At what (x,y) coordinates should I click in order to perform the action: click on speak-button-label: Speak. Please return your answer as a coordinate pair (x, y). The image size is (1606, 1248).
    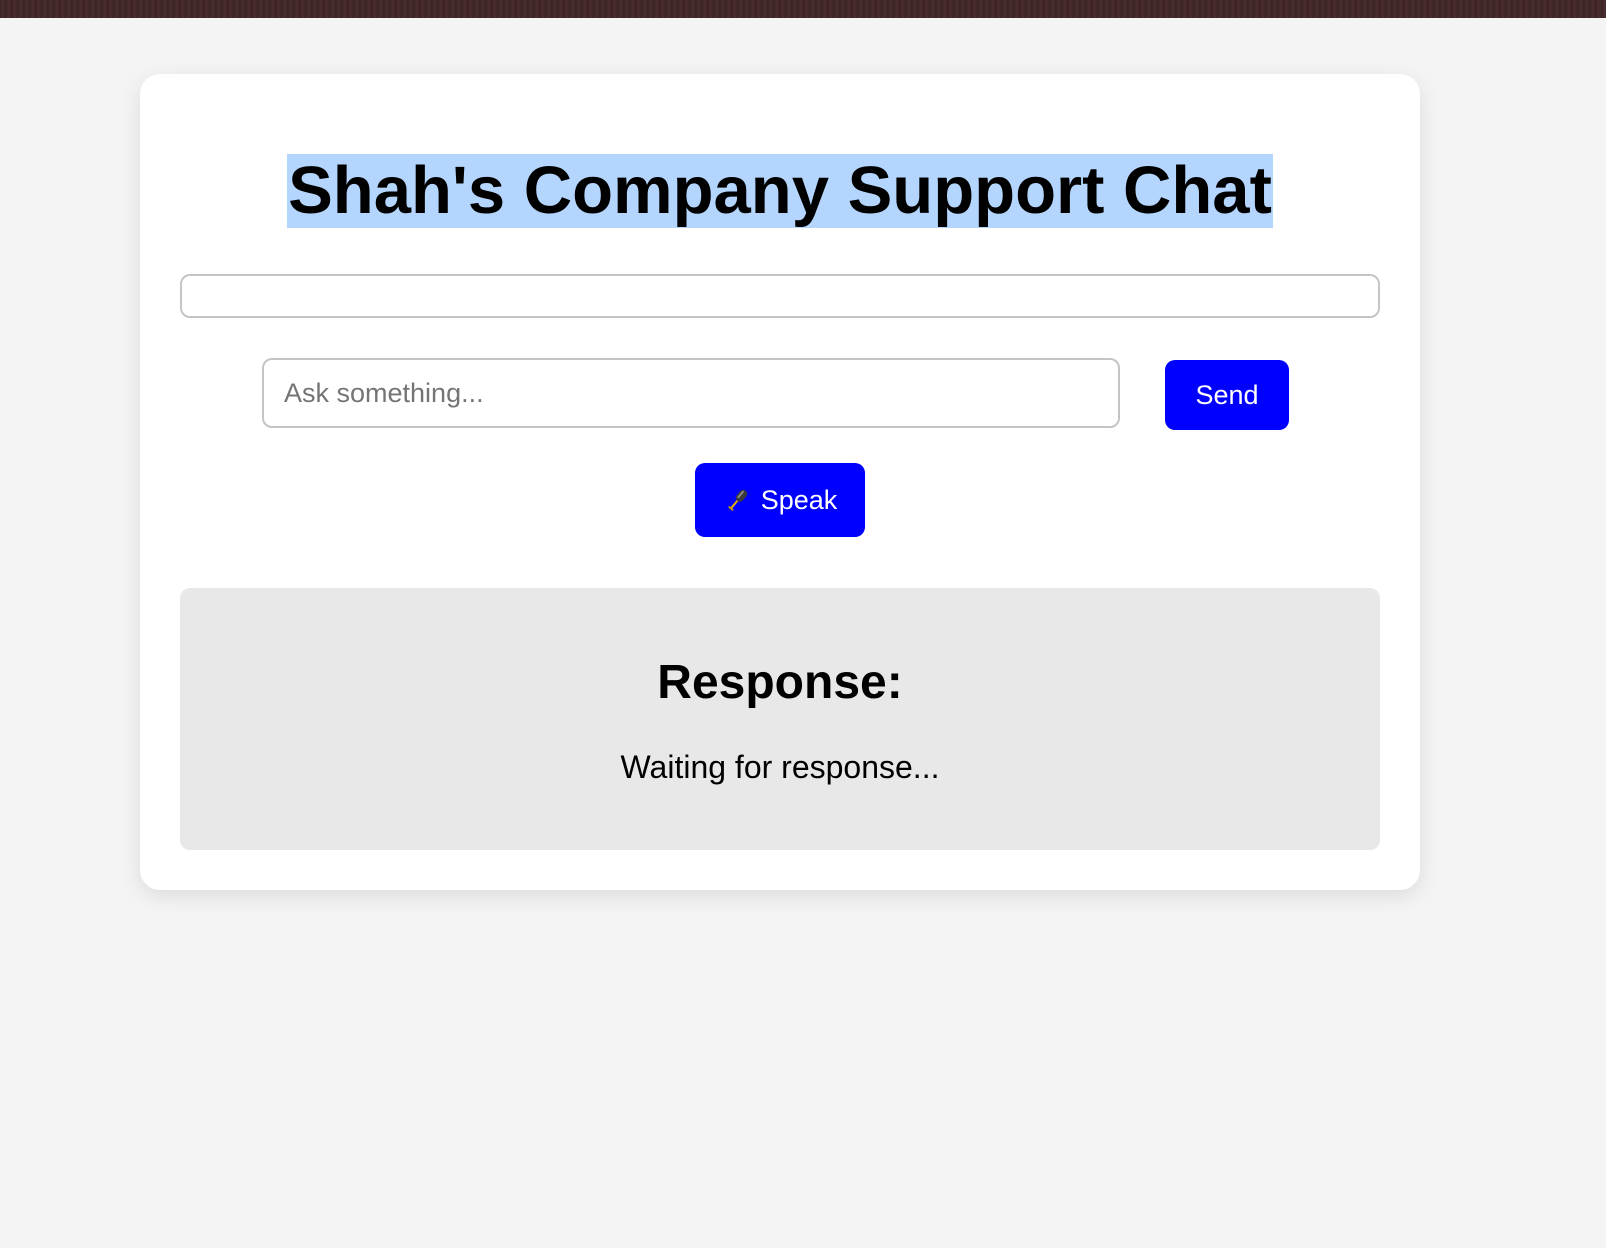
    Looking at the image, I should click on (799, 499).